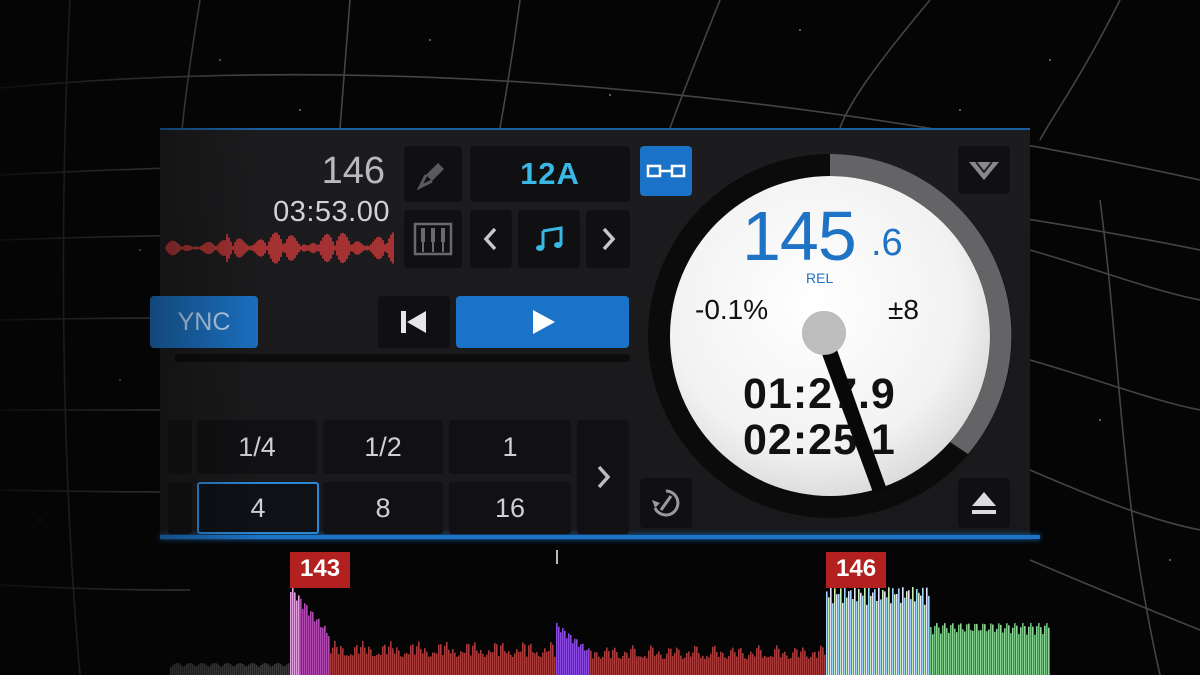 The image size is (1200, 675). What do you see at coordinates (887, 243) in the screenshot?
I see `platter-bpm-decimal: .6` at bounding box center [887, 243].